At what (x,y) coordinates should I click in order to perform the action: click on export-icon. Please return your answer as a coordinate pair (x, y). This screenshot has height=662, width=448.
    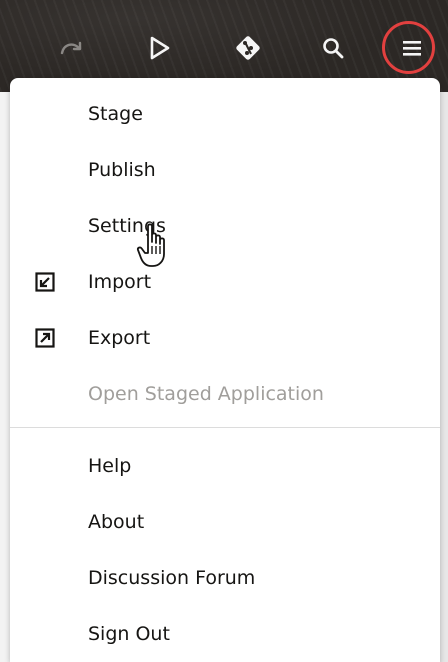
    Looking at the image, I should click on (45, 338).